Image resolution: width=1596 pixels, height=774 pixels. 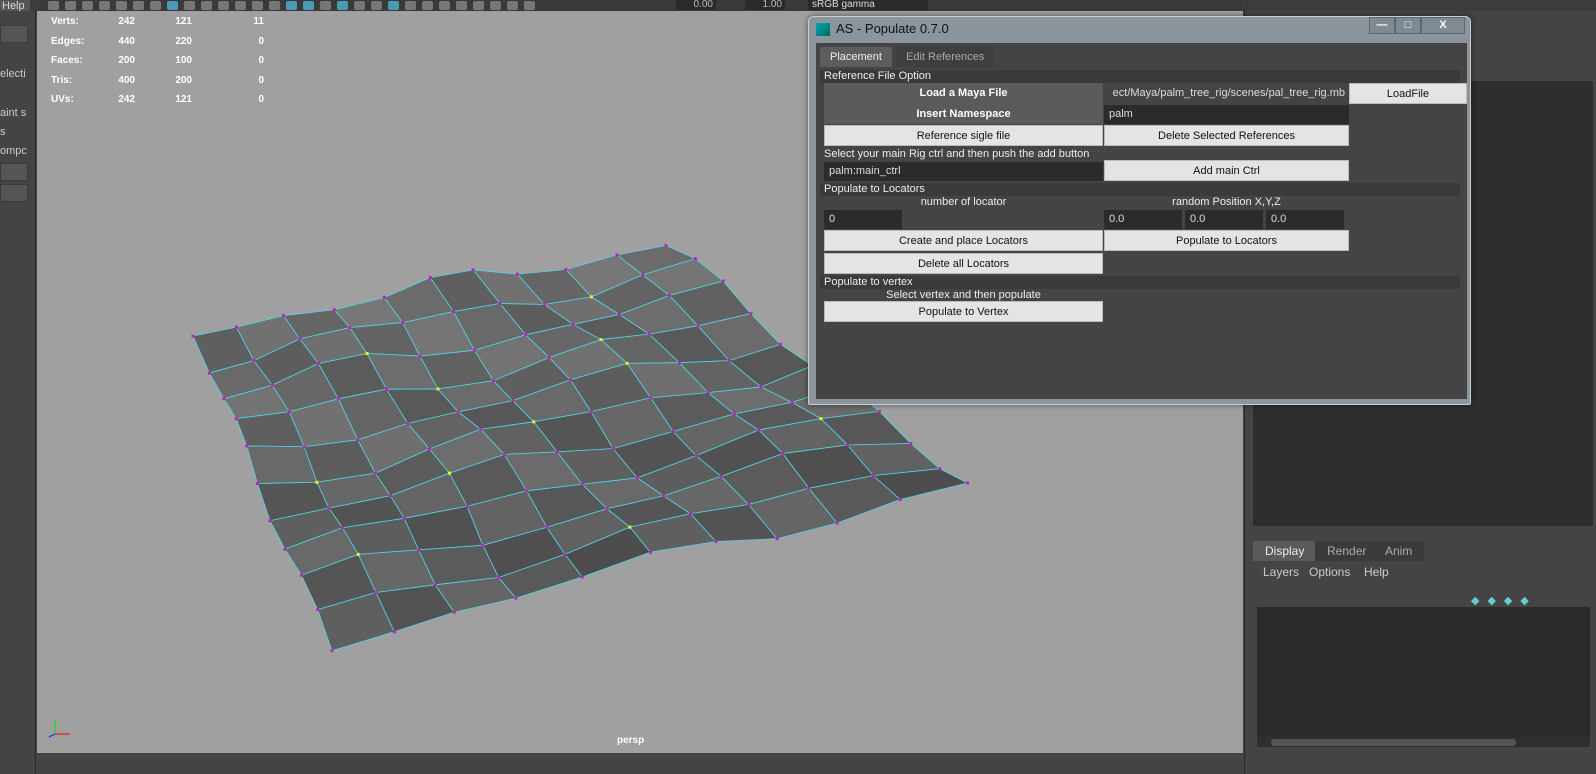 I want to click on left-panel-item: ompc, so click(x=13, y=151).